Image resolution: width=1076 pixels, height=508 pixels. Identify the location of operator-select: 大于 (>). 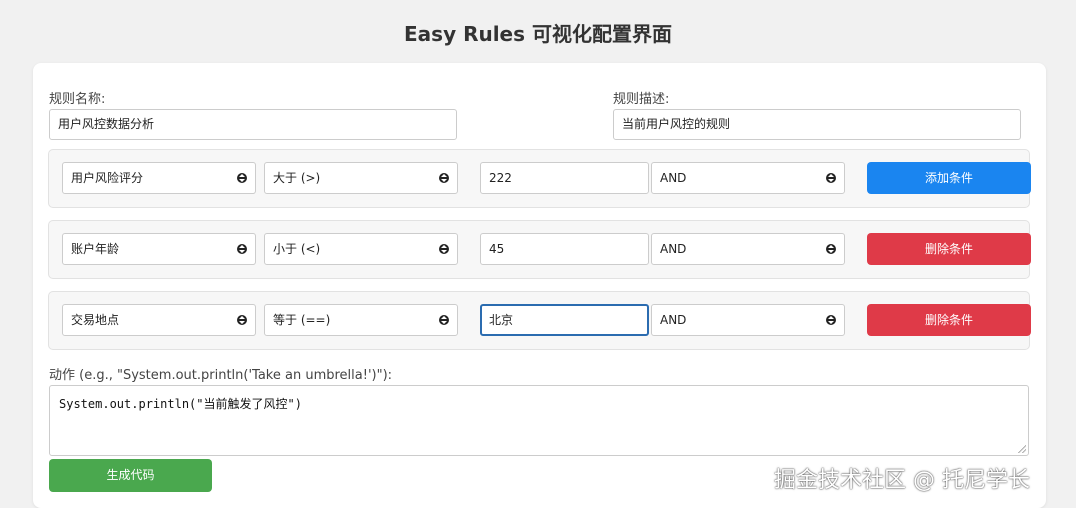
(361, 178).